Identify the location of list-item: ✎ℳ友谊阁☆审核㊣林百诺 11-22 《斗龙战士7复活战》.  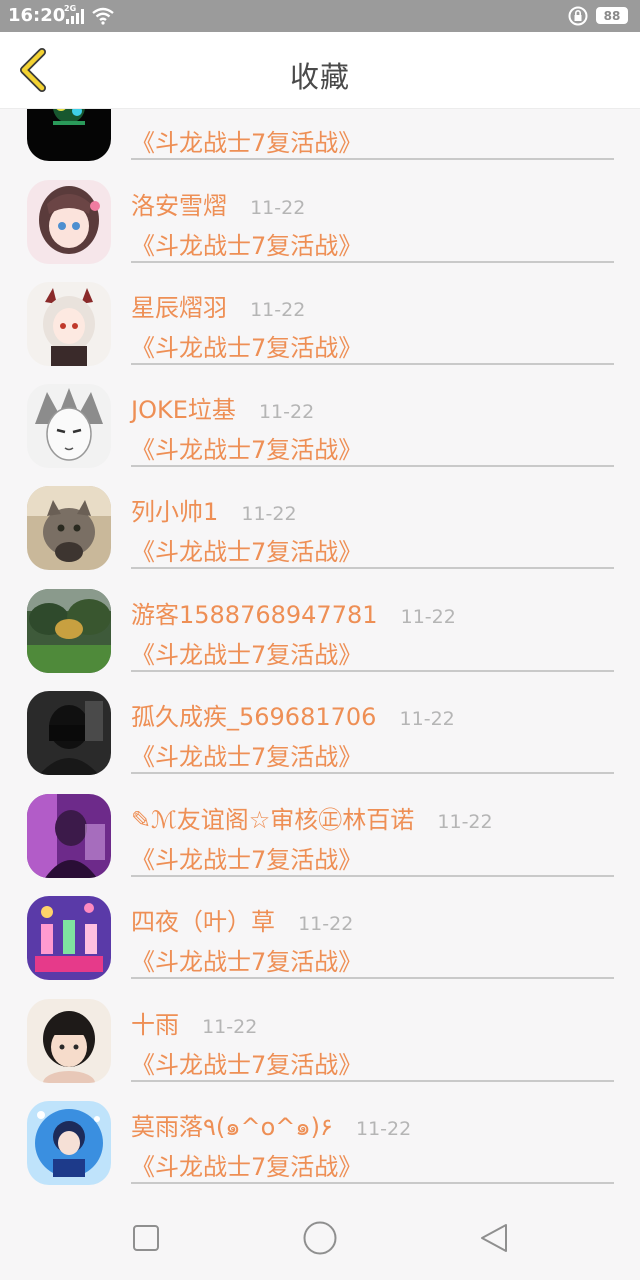
(320, 845).